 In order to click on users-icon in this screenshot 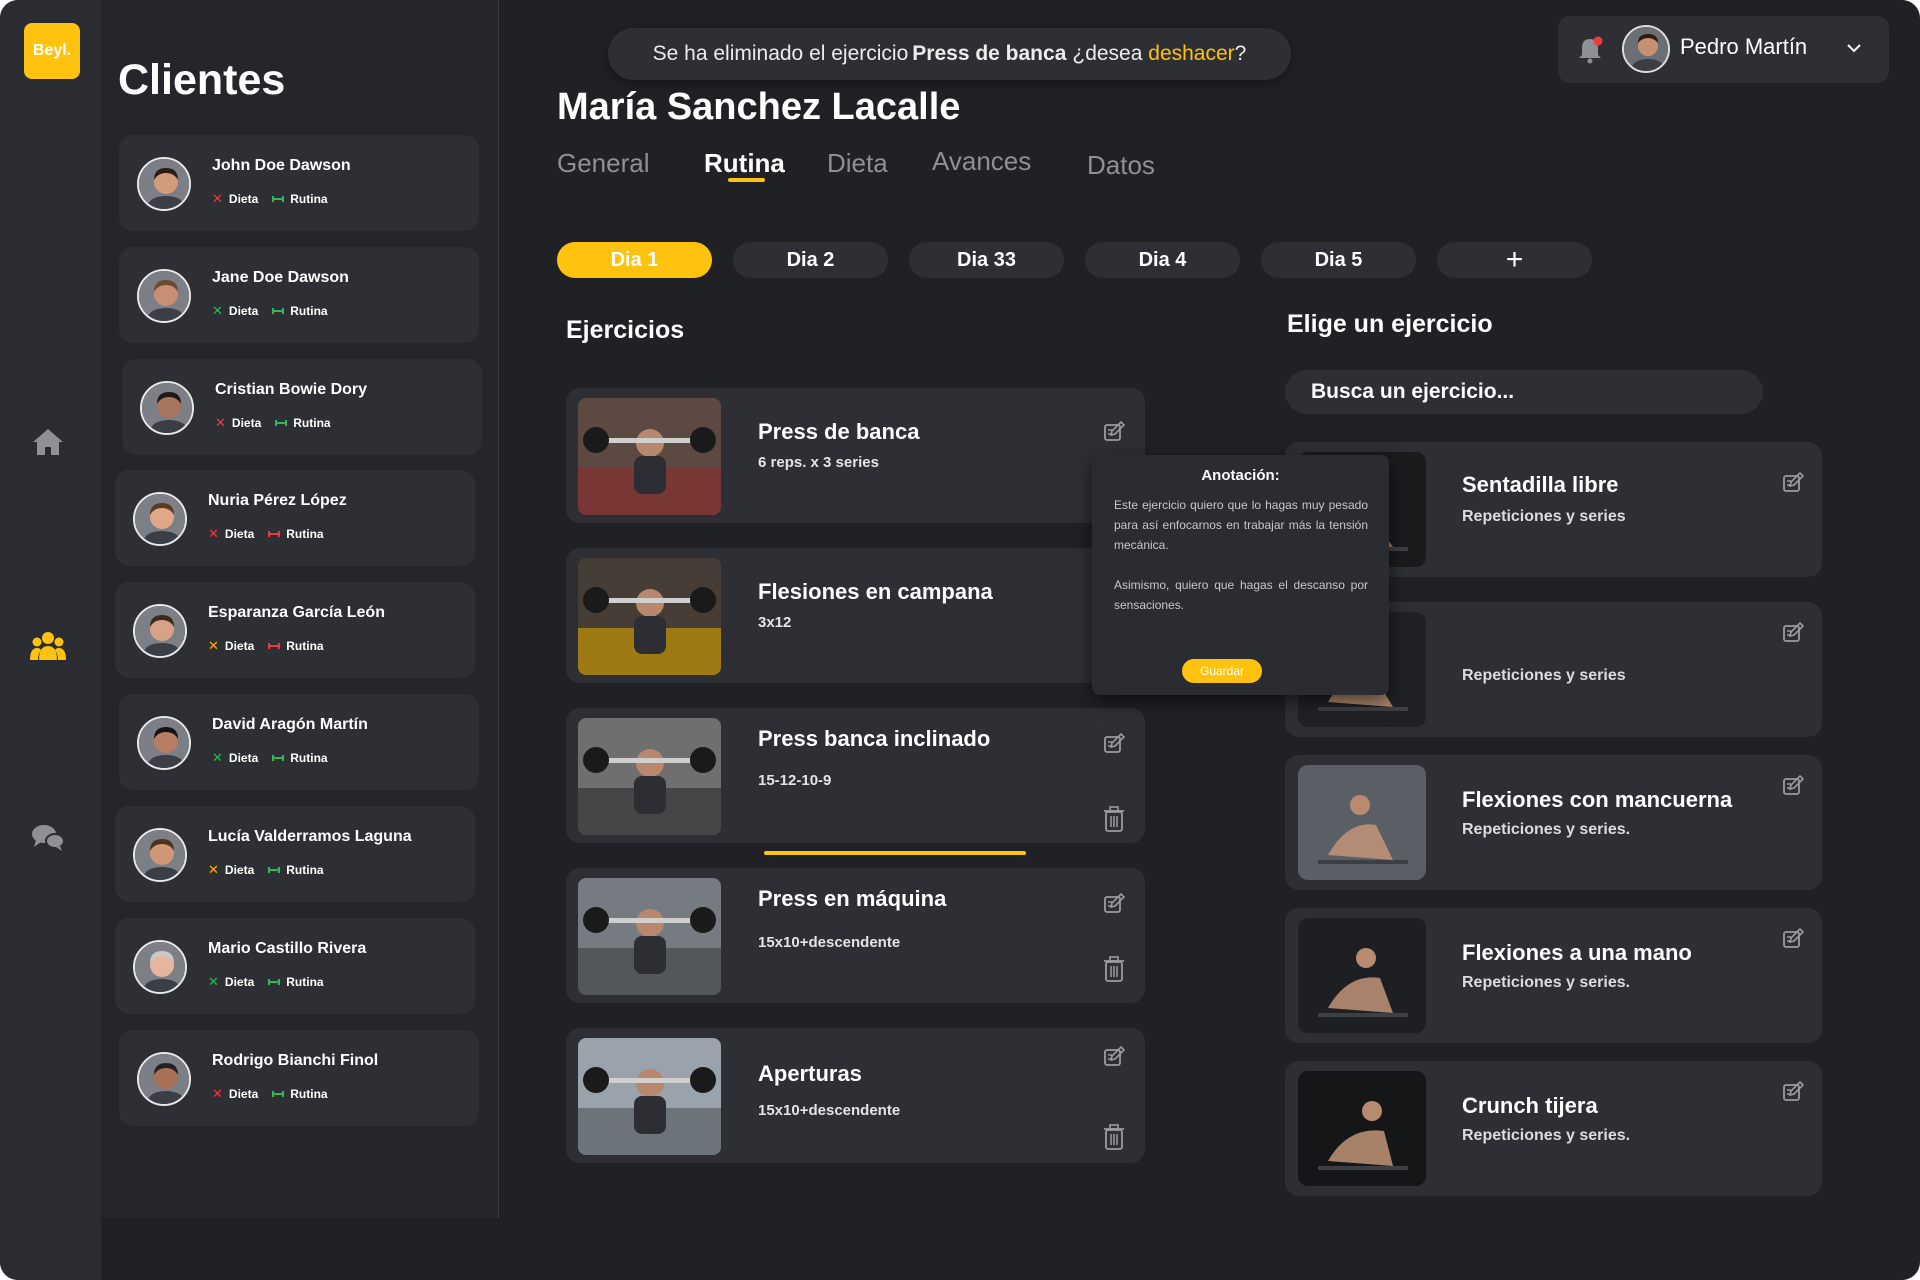, I will do `click(48, 646)`.